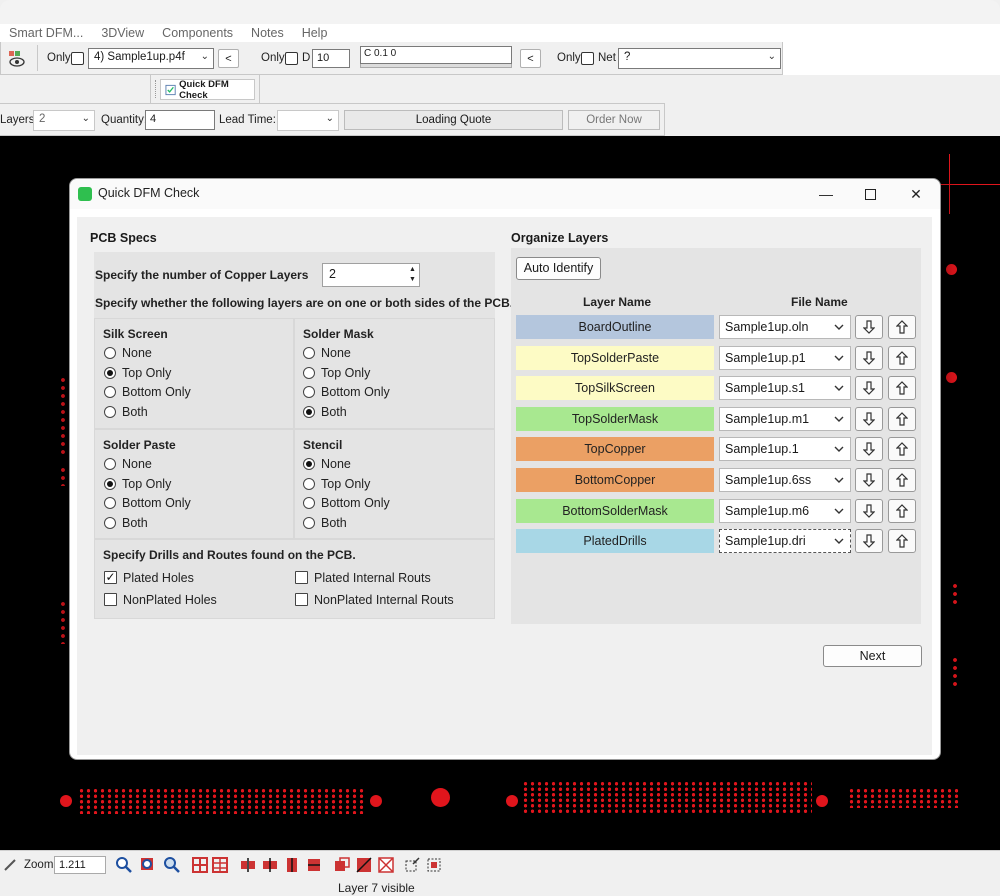  What do you see at coordinates (308, 120) in the screenshot?
I see `lead-time-select: ⌄` at bounding box center [308, 120].